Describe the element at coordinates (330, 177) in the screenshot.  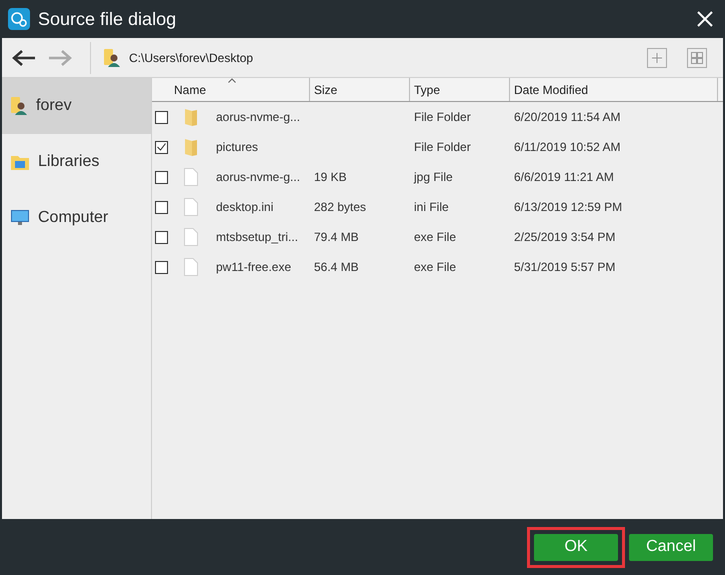
I see `table-cell: 19 KB` at that location.